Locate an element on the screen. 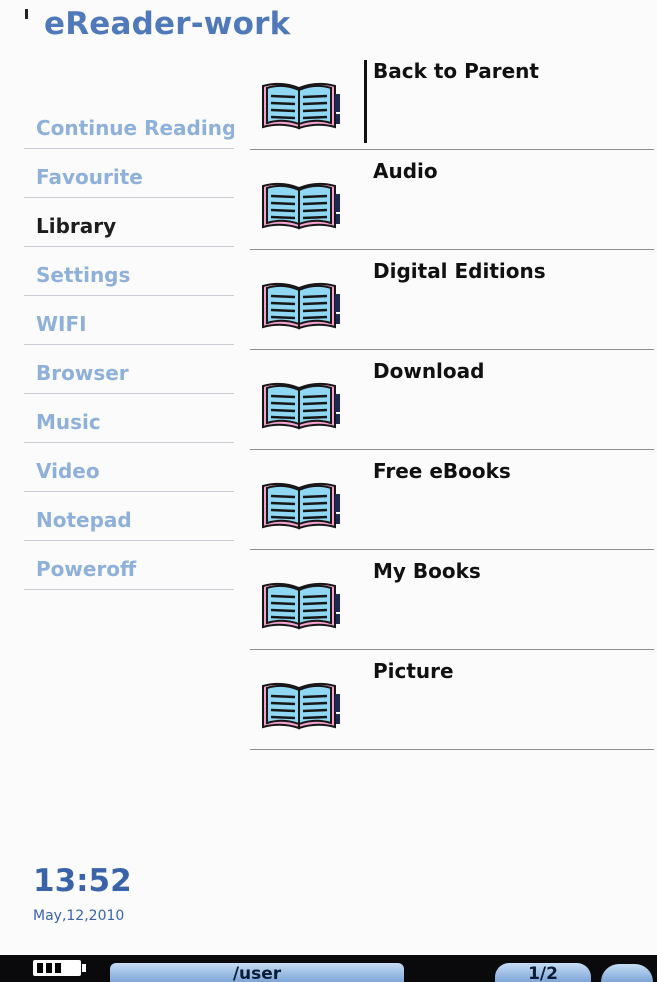 This screenshot has height=982, width=657. sidebar-item-label: WIFI is located at coordinates (61, 324).